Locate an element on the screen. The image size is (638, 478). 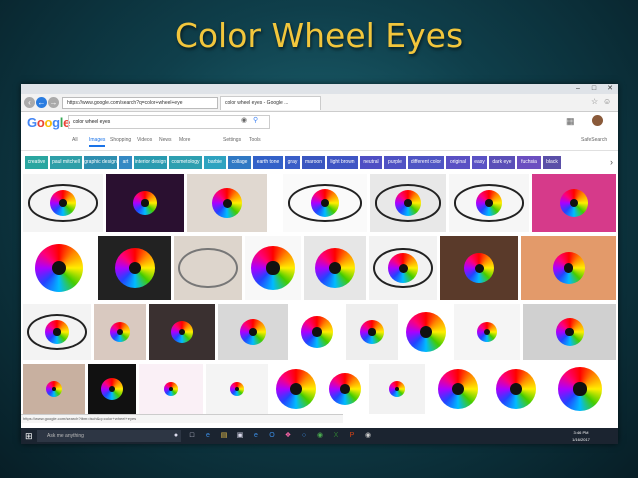
back-arrow-icon: ← is located at coordinates (41, 102).